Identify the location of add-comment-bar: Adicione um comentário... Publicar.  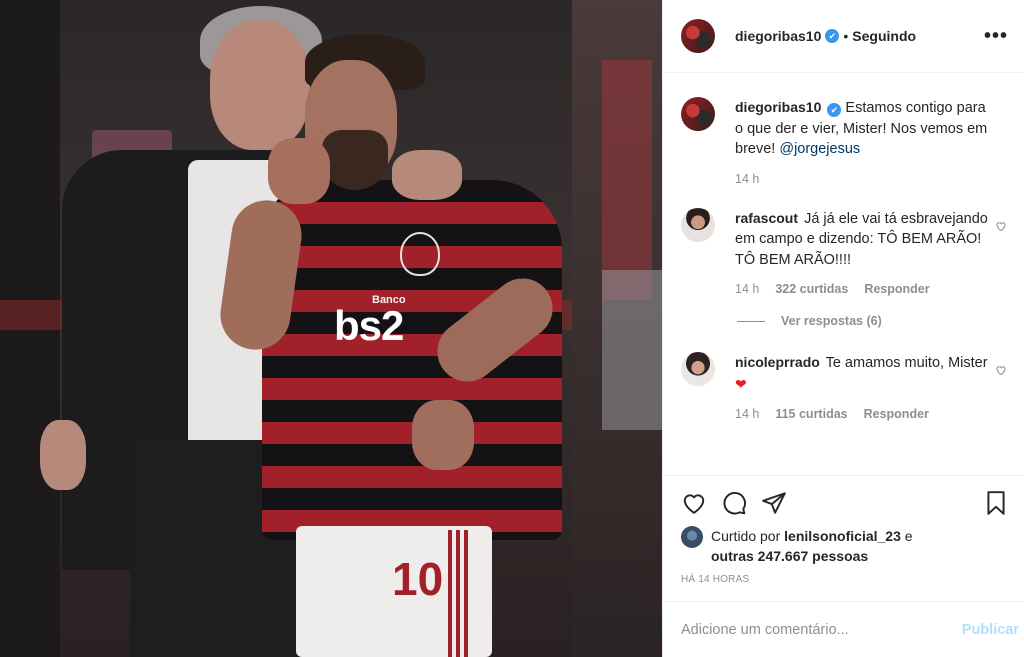
(843, 629).